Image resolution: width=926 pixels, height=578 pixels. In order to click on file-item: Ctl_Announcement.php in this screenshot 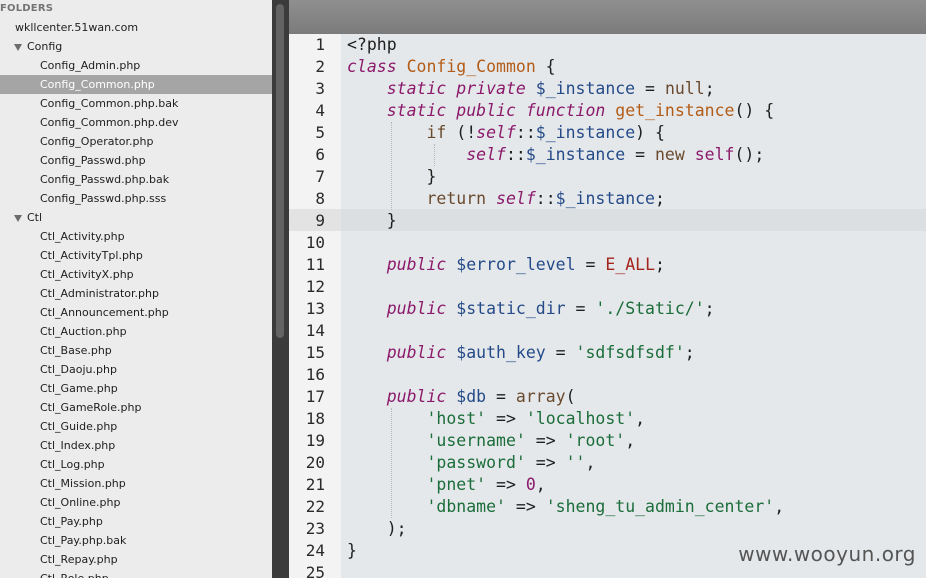, I will do `click(136, 312)`.